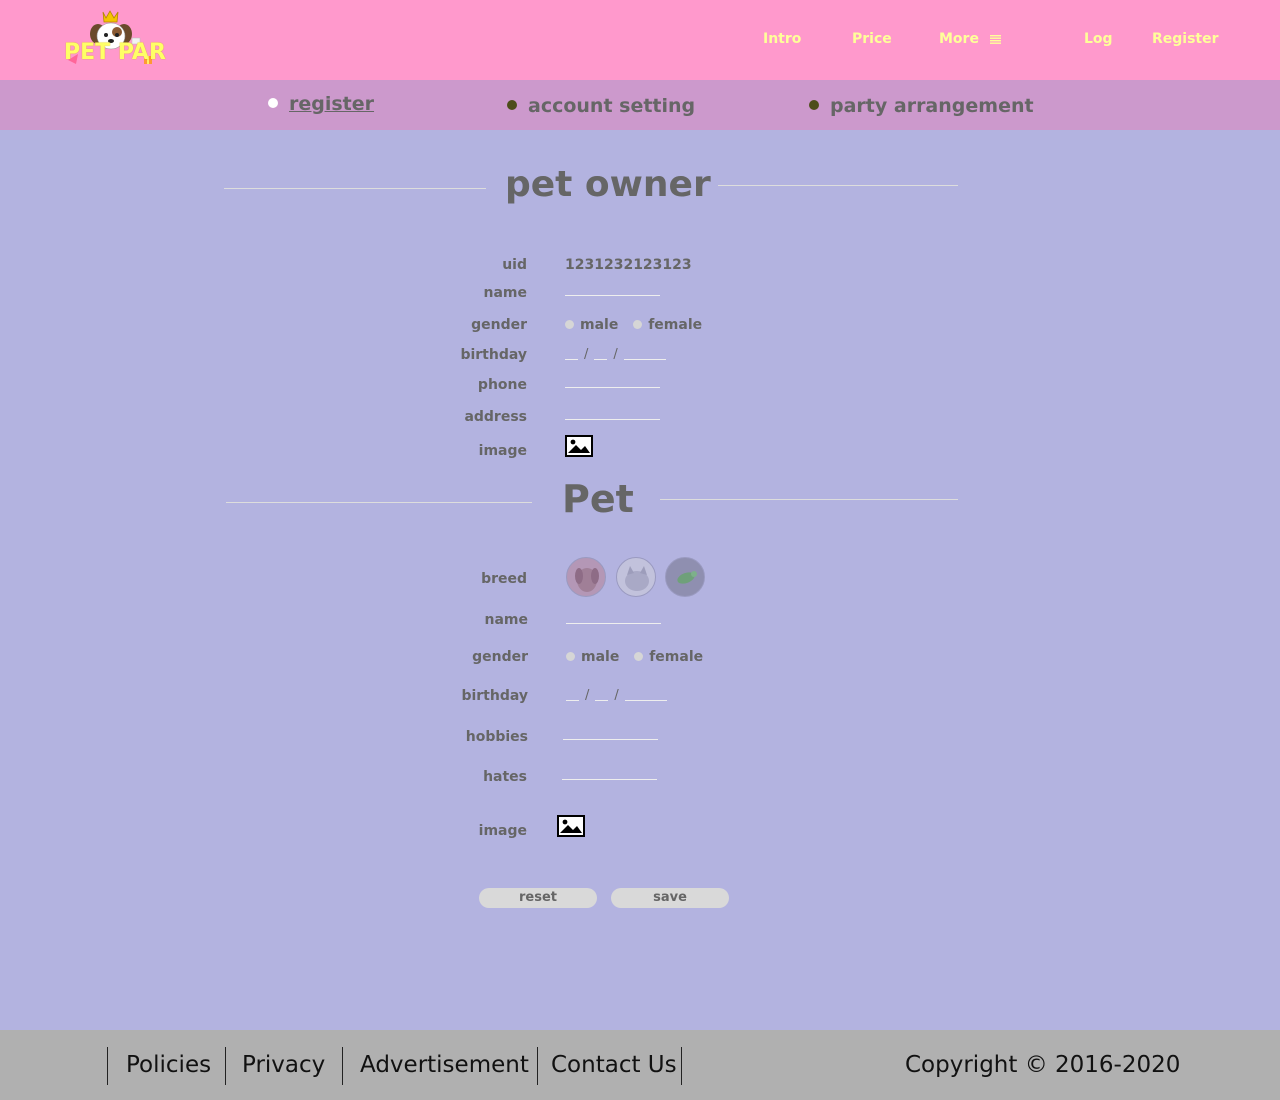  Describe the element at coordinates (613, 619) in the screenshot. I see `pet-name-input` at that location.